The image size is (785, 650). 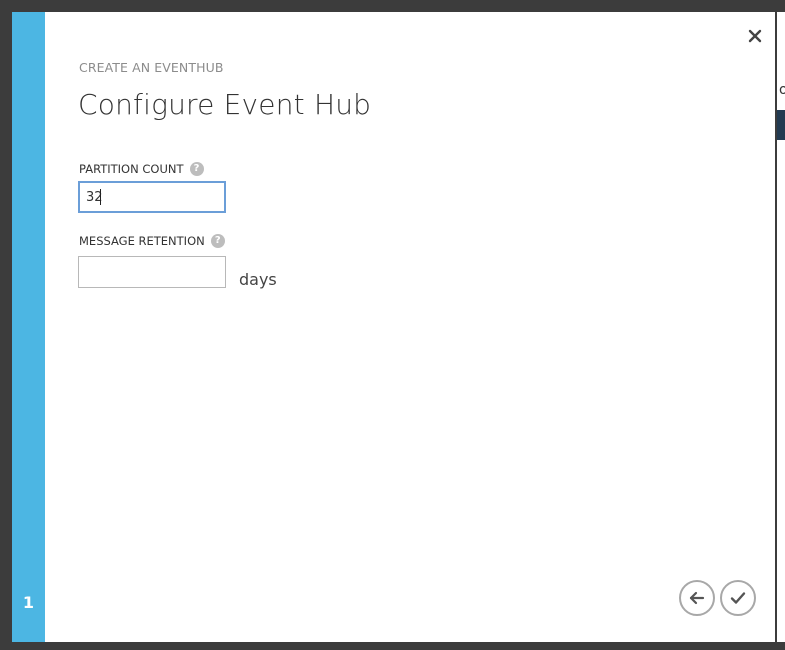 I want to click on breadcrumb: CREATE AN EVENTHUB, so click(x=151, y=67).